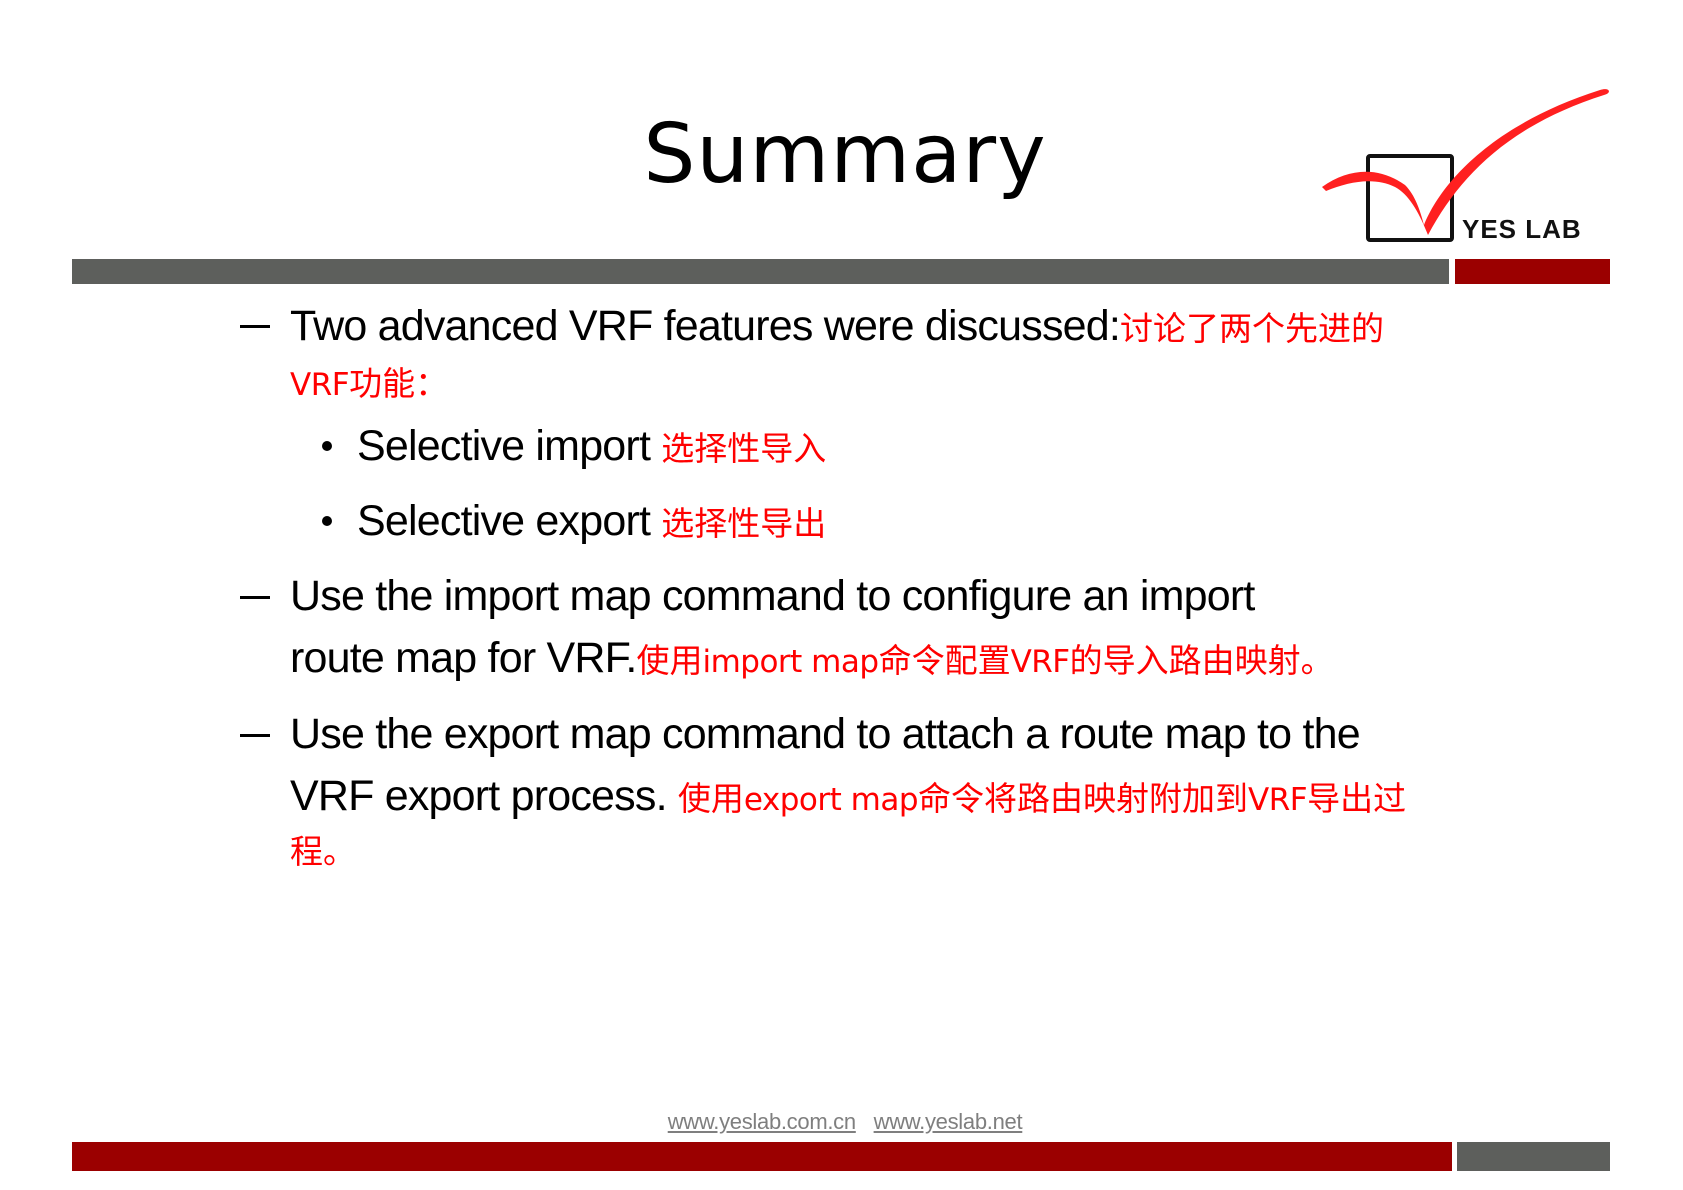 Image resolution: width=1683 pixels, height=1190 pixels. What do you see at coordinates (944, 660) in the screenshot?
I see `item-2-cn-b: 命令配置` at bounding box center [944, 660].